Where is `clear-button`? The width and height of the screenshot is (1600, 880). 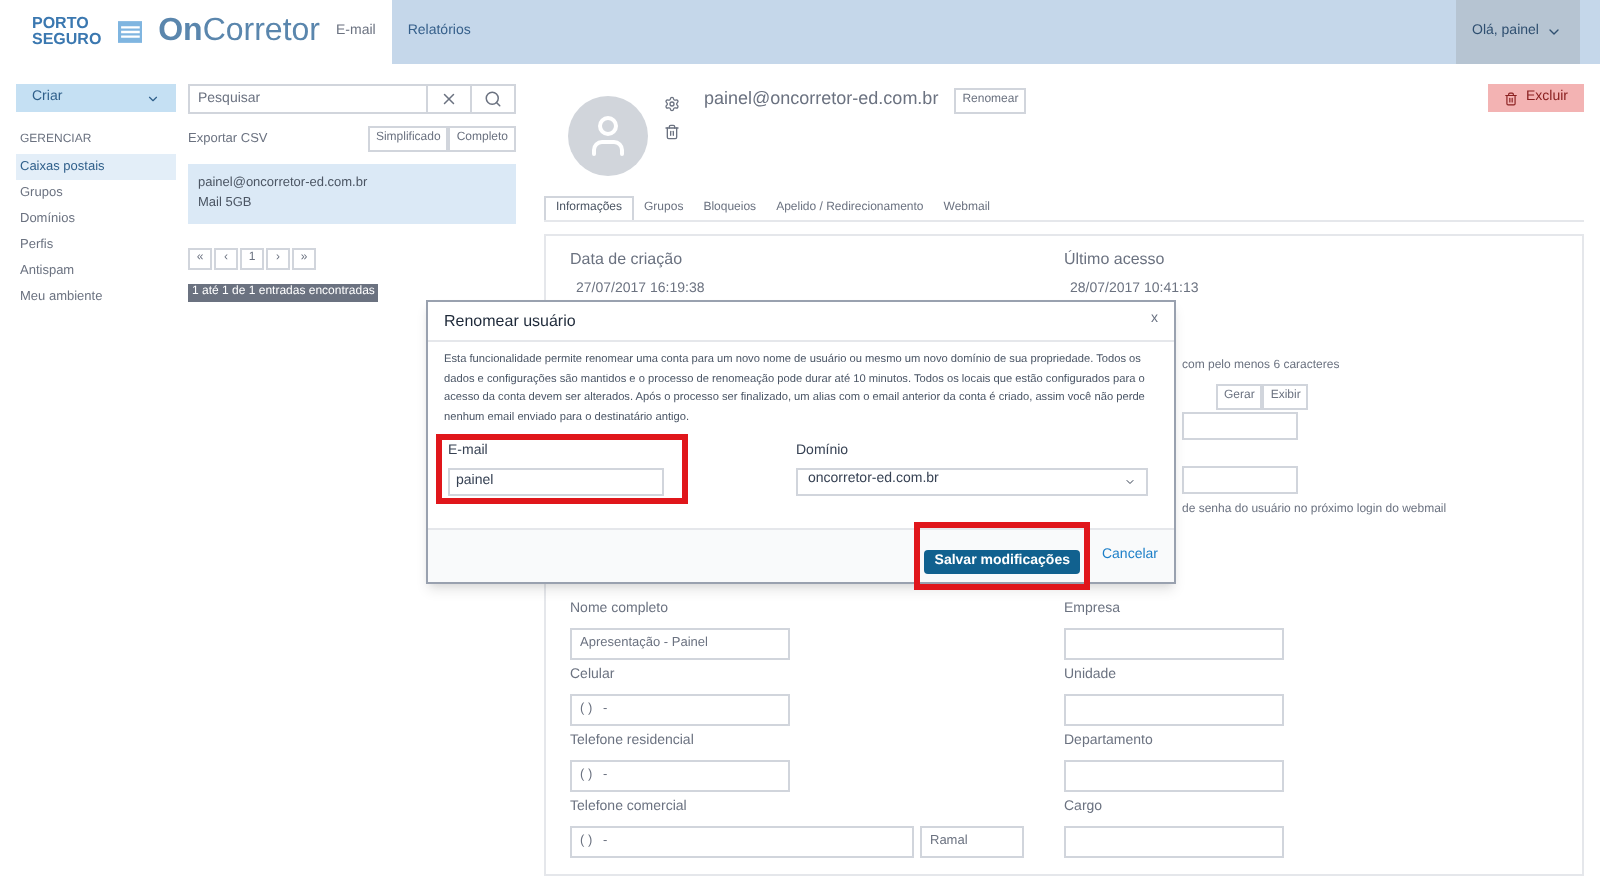 clear-button is located at coordinates (450, 99).